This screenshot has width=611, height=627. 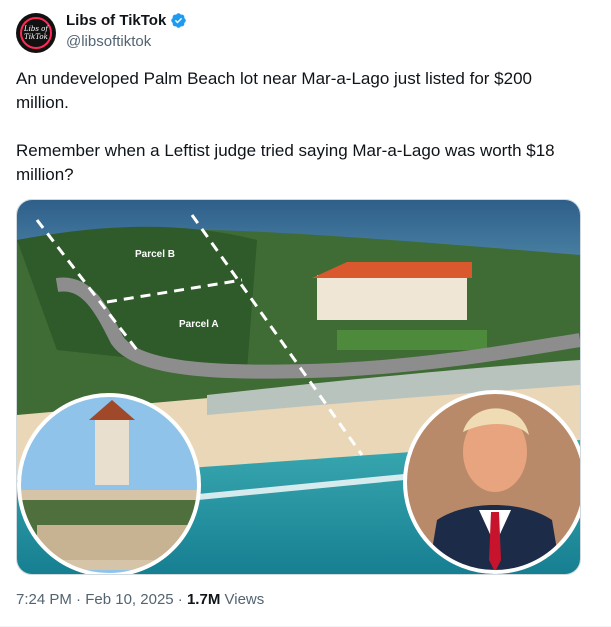 What do you see at coordinates (155, 254) in the screenshot?
I see `parcel-b-label: Parcel B` at bounding box center [155, 254].